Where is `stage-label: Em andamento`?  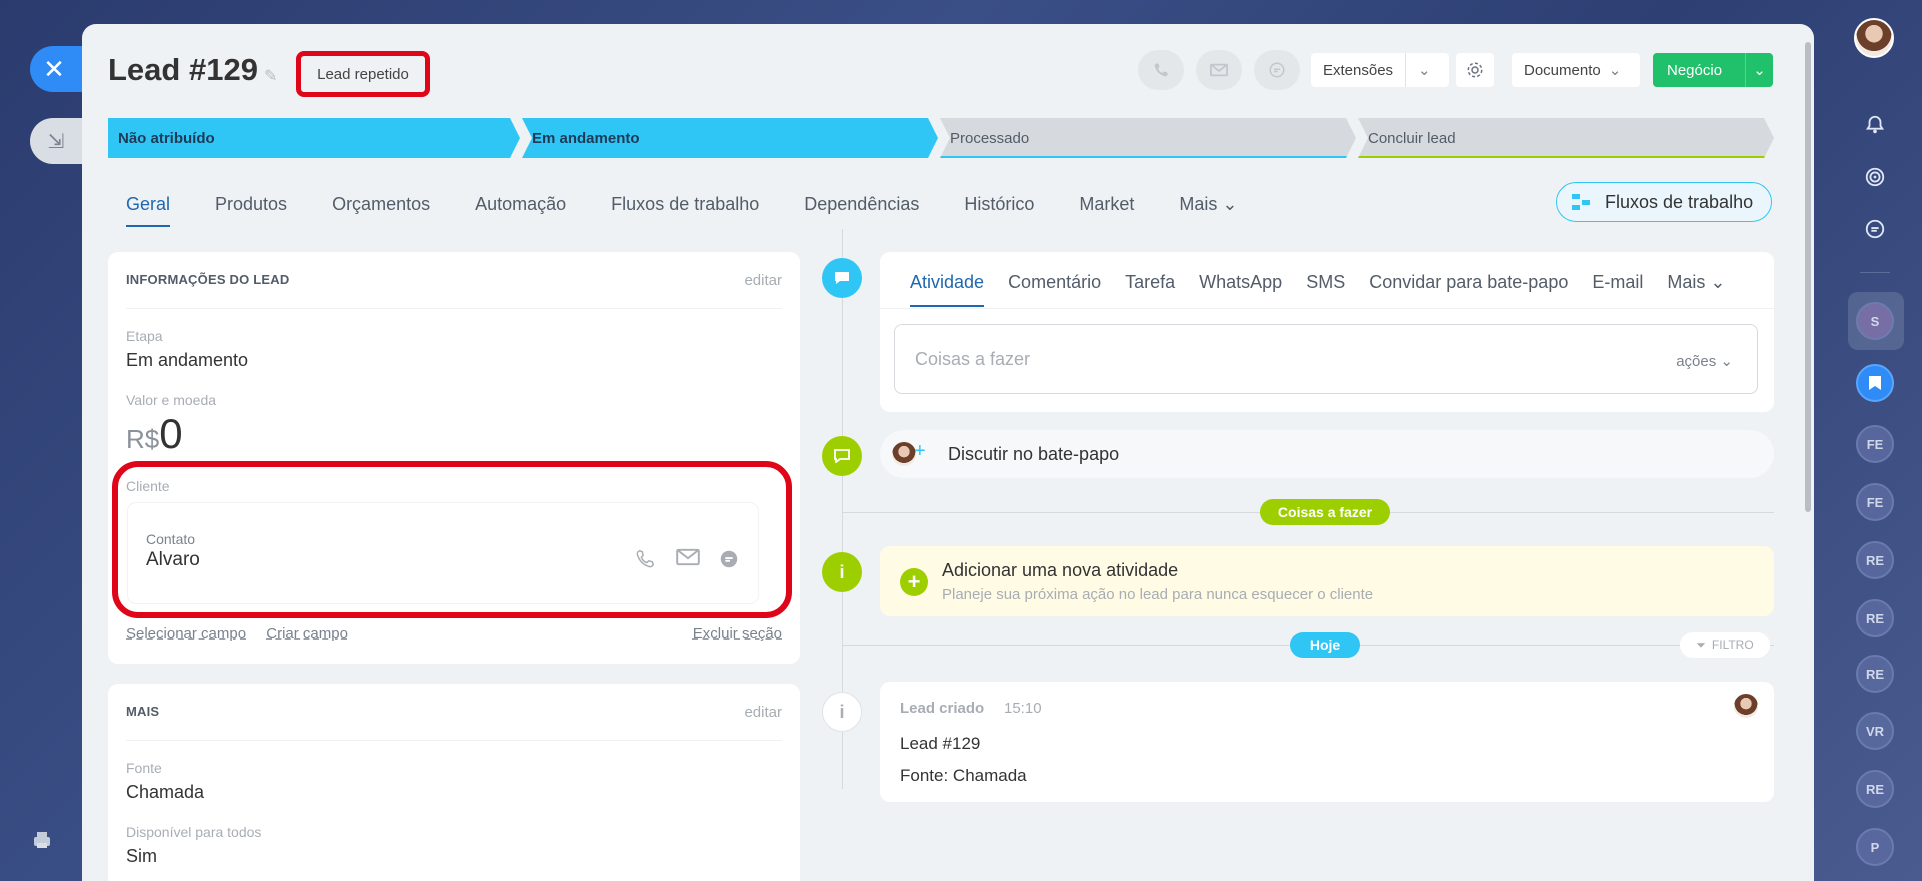 stage-label: Em andamento is located at coordinates (586, 138).